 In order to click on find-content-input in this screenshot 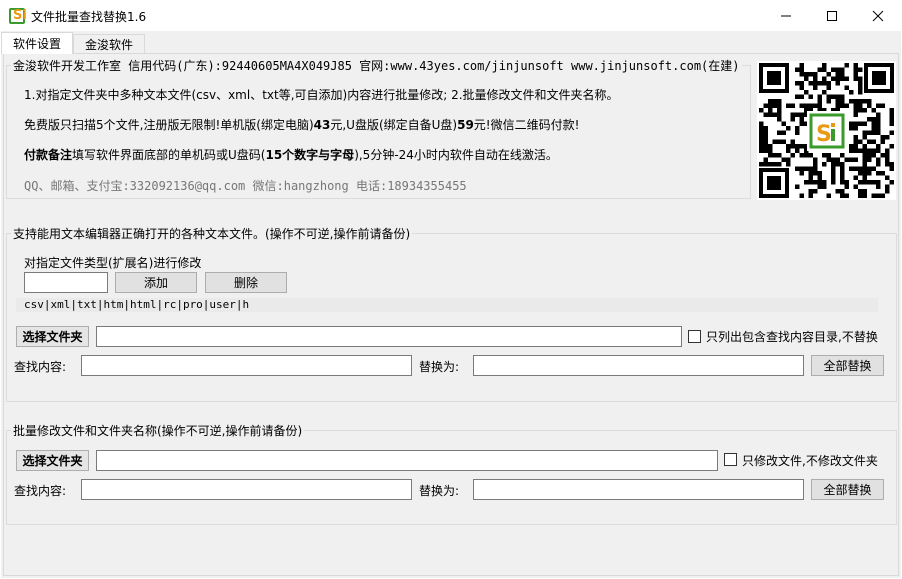, I will do `click(246, 365)`.